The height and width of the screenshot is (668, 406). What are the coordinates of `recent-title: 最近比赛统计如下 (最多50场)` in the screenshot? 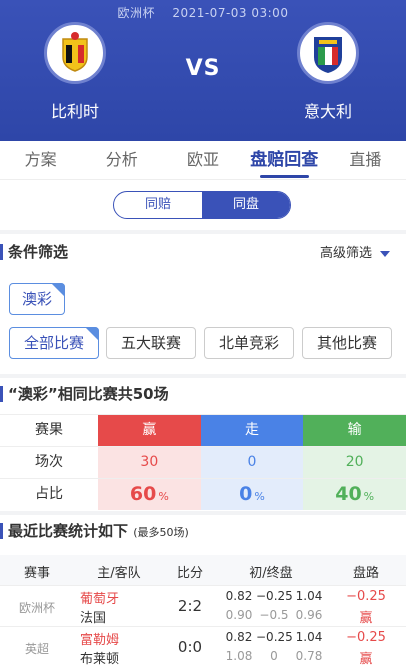 It's located at (94, 531).